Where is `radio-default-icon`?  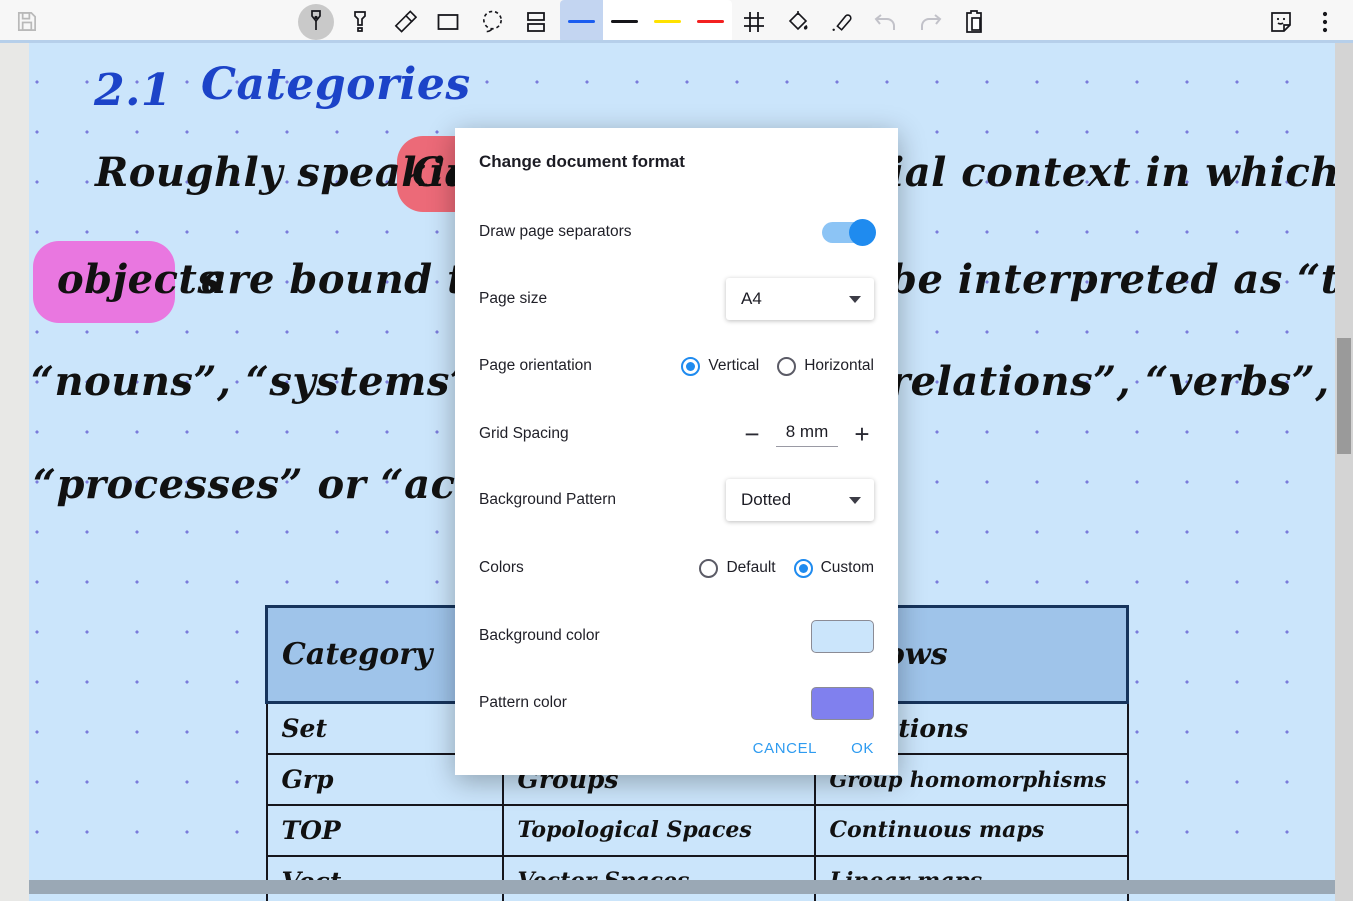
radio-default-icon is located at coordinates (709, 568).